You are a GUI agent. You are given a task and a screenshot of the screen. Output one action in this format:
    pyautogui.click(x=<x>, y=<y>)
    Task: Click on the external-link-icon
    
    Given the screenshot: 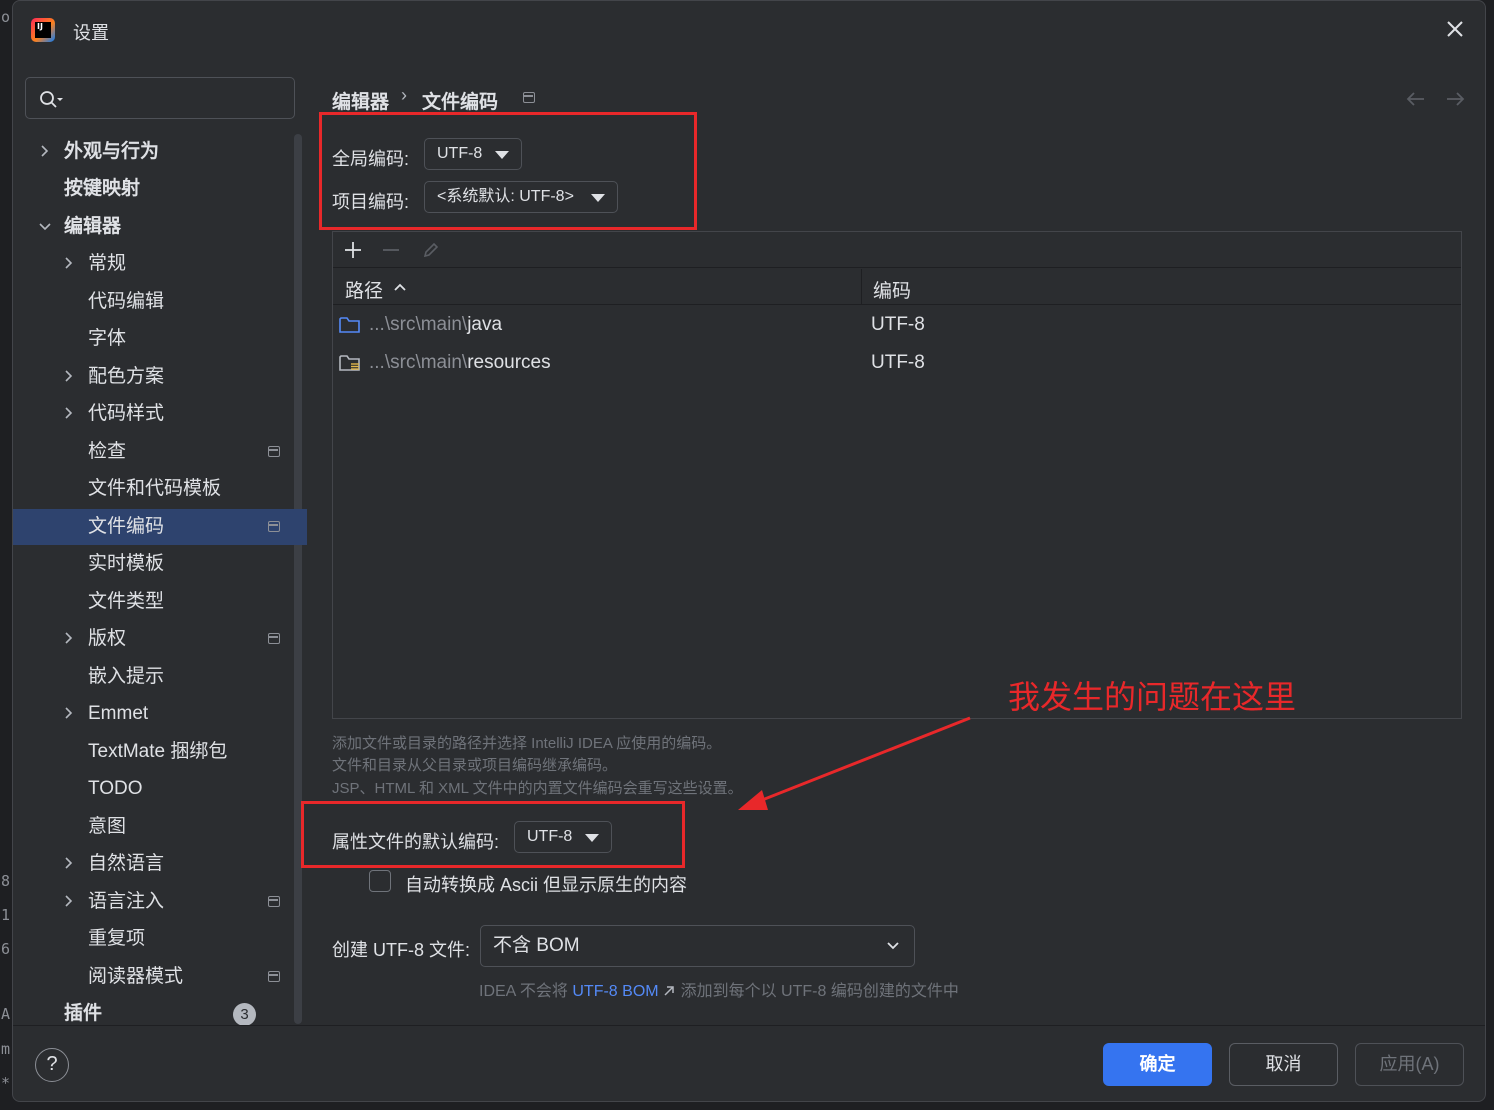 What is the action you would take?
    pyautogui.click(x=669, y=991)
    